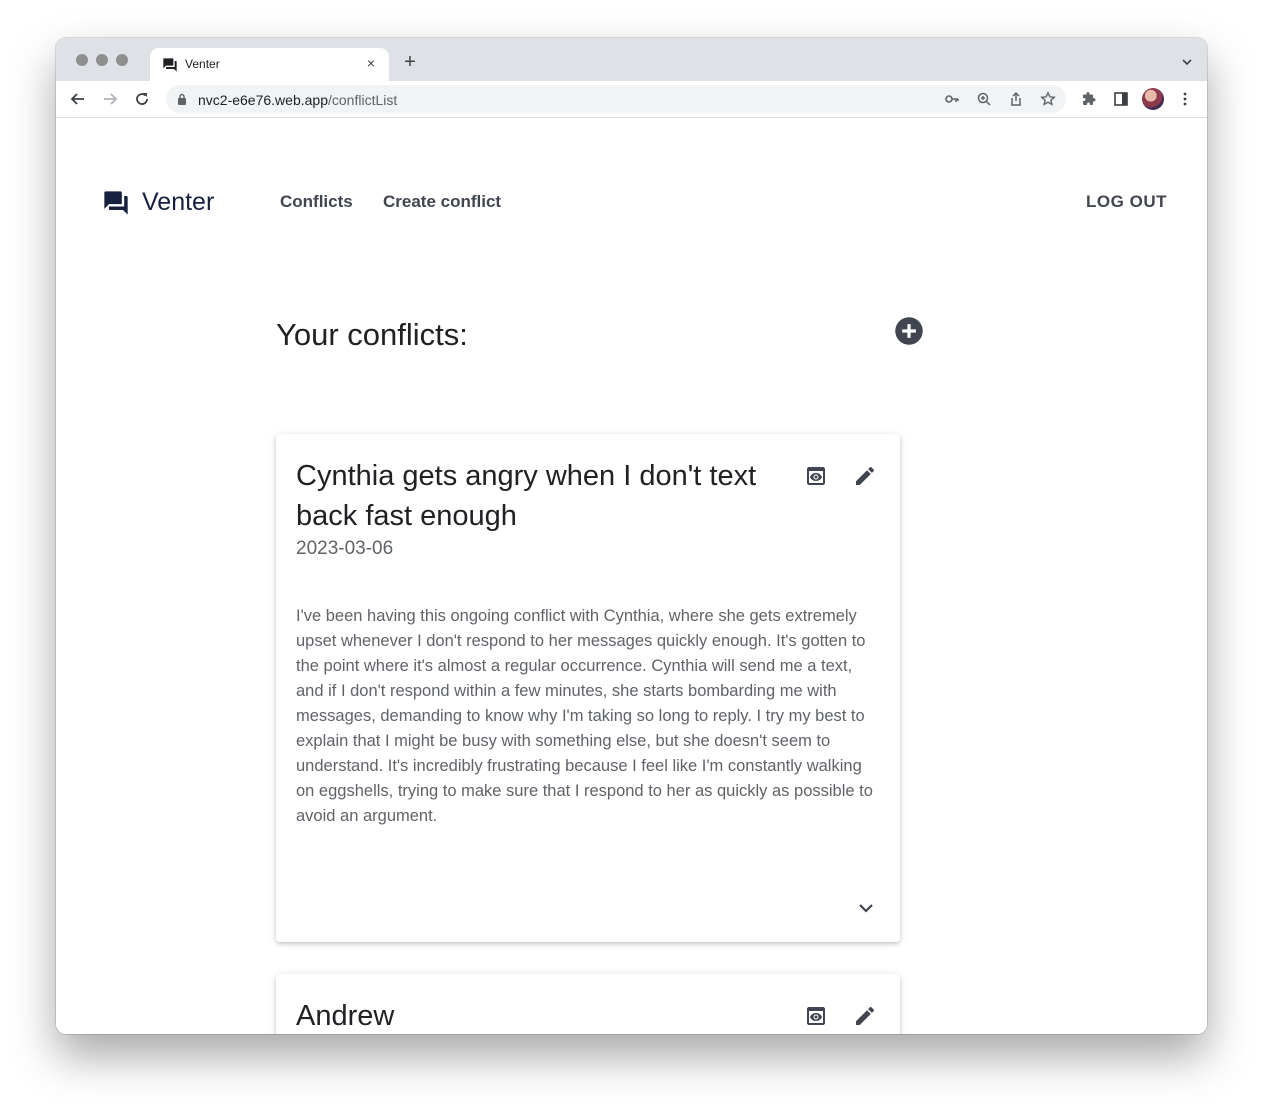 The height and width of the screenshot is (1108, 1263). What do you see at coordinates (588, 1004) in the screenshot?
I see `conflict-card: Andrew` at bounding box center [588, 1004].